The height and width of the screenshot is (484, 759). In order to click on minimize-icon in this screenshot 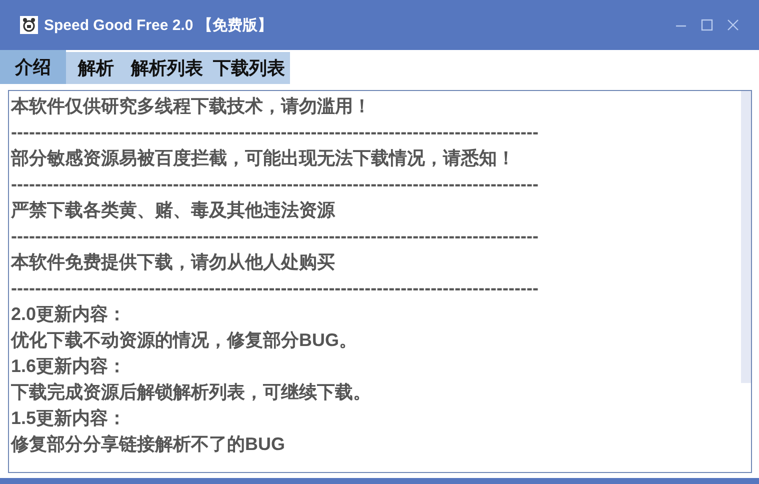, I will do `click(681, 26)`.